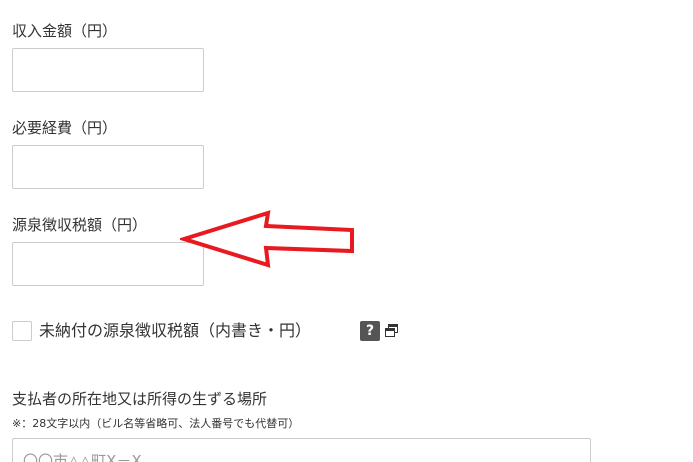 Image resolution: width=693 pixels, height=462 pixels. What do you see at coordinates (82, 457) in the screenshot?
I see `payer-address-placeholder: 〇〇市△△町X－X` at bounding box center [82, 457].